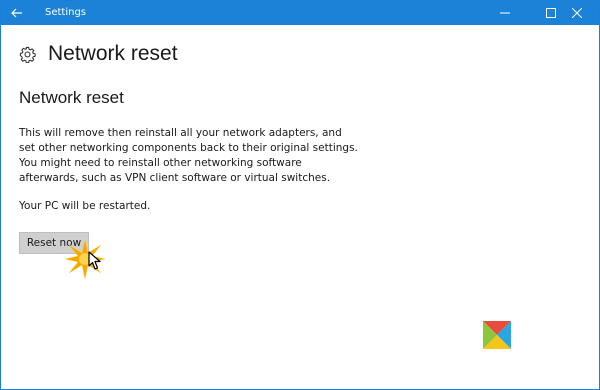 The width and height of the screenshot is (600, 390). What do you see at coordinates (94, 260) in the screenshot?
I see `mouse-cursor-icon` at bounding box center [94, 260].